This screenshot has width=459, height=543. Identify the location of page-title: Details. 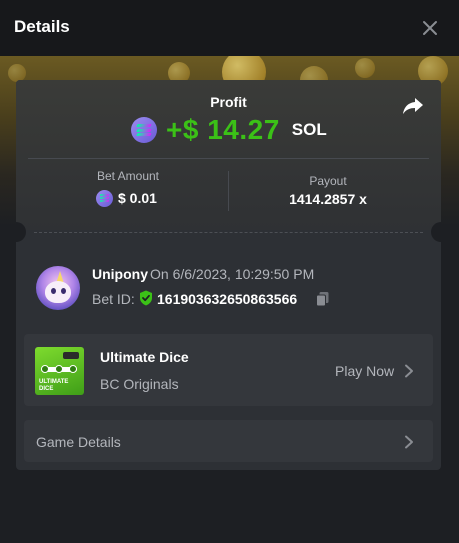
(42, 26).